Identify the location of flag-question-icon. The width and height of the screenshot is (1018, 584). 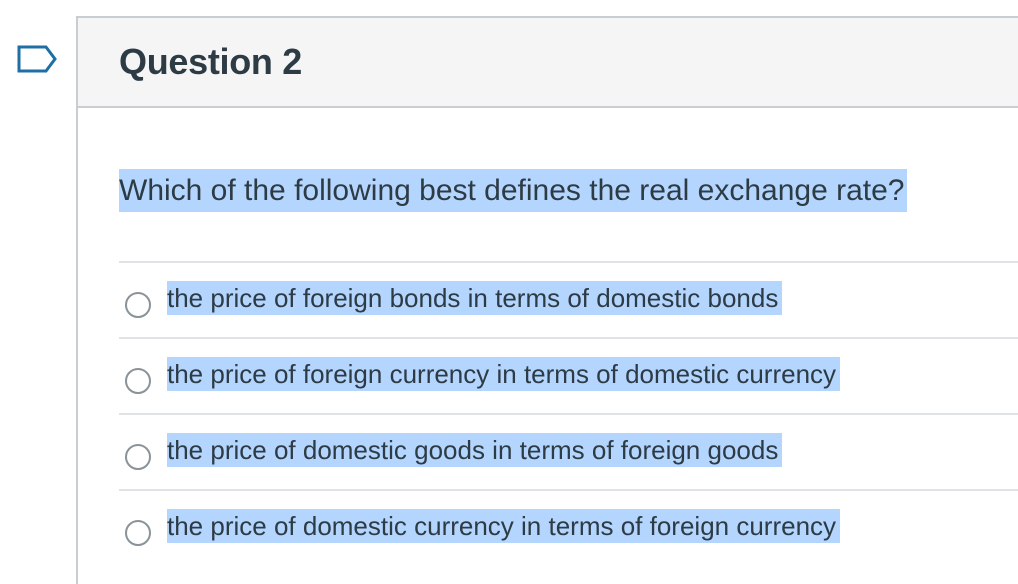
(37, 59).